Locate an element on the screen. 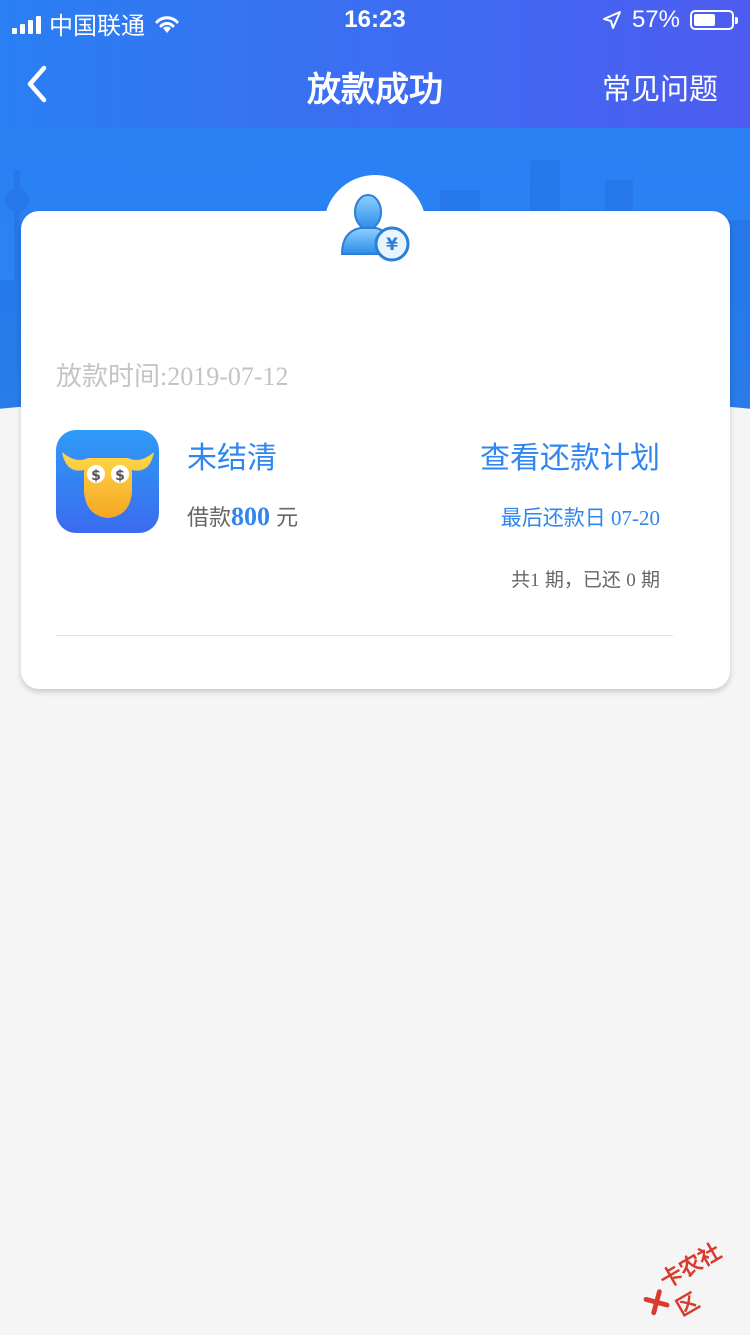  battery-icon is located at coordinates (714, 20).